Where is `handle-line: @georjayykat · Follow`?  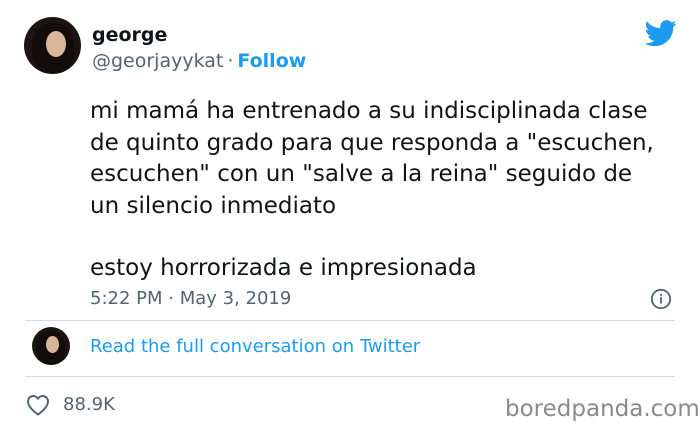 handle-line: @georjayykat · Follow is located at coordinates (199, 61).